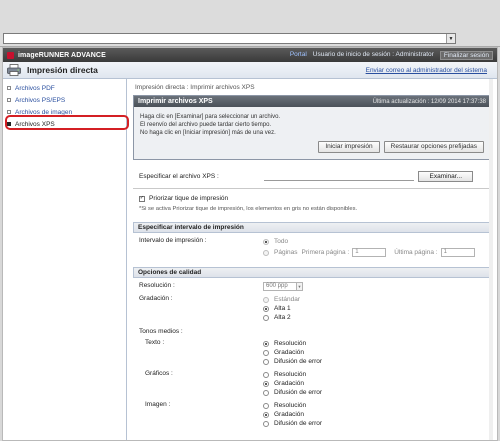 This screenshot has height=441, width=500. What do you see at coordinates (316, 286) in the screenshot?
I see `resolution-row: Resolución : 600 ppp ▼` at bounding box center [316, 286].